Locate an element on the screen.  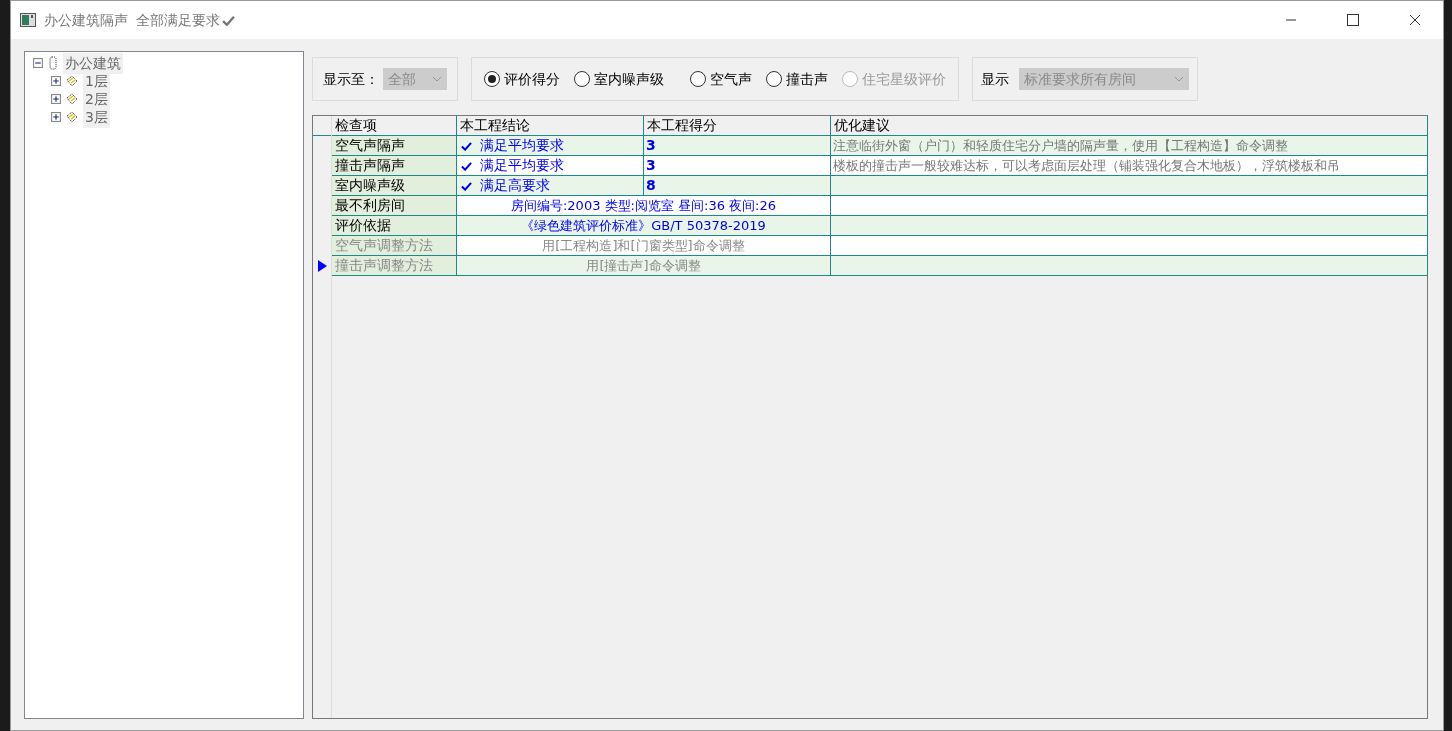
radio-option: 撞击声 is located at coordinates (797, 79).